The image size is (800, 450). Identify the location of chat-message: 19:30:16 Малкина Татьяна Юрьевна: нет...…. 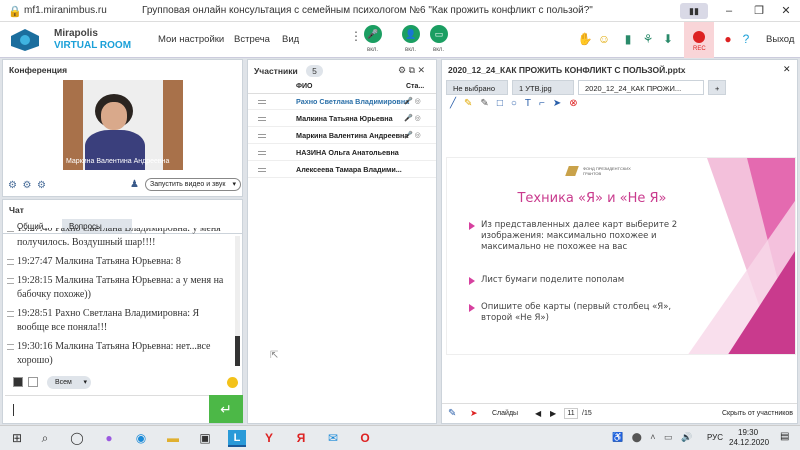
(119, 354).